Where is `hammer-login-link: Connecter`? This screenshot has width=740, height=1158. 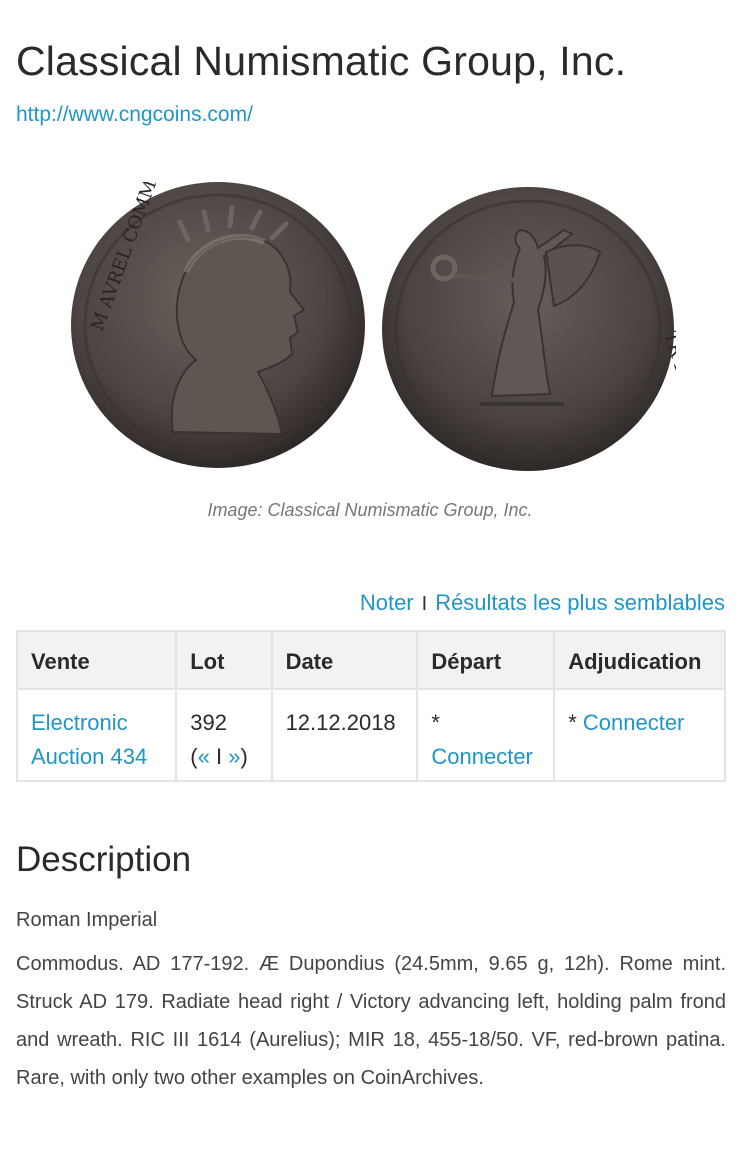 hammer-login-link: Connecter is located at coordinates (634, 722).